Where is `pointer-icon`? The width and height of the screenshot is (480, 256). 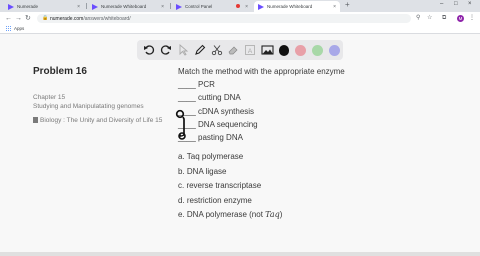 pointer-icon is located at coordinates (183, 50).